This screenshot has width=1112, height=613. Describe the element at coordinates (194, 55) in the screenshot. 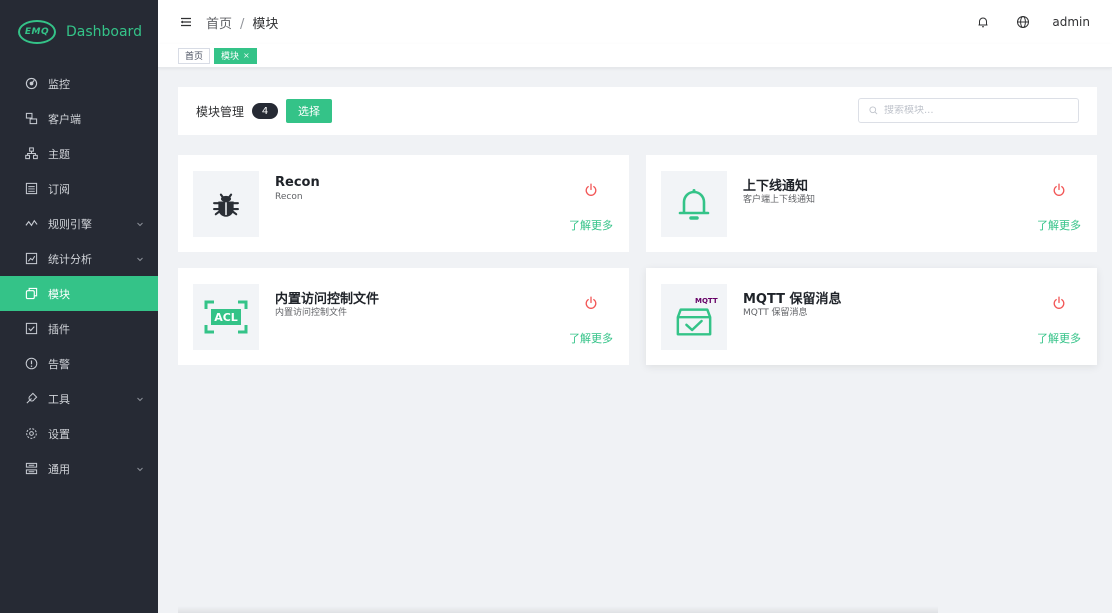

I see `tag-home: 首页` at that location.